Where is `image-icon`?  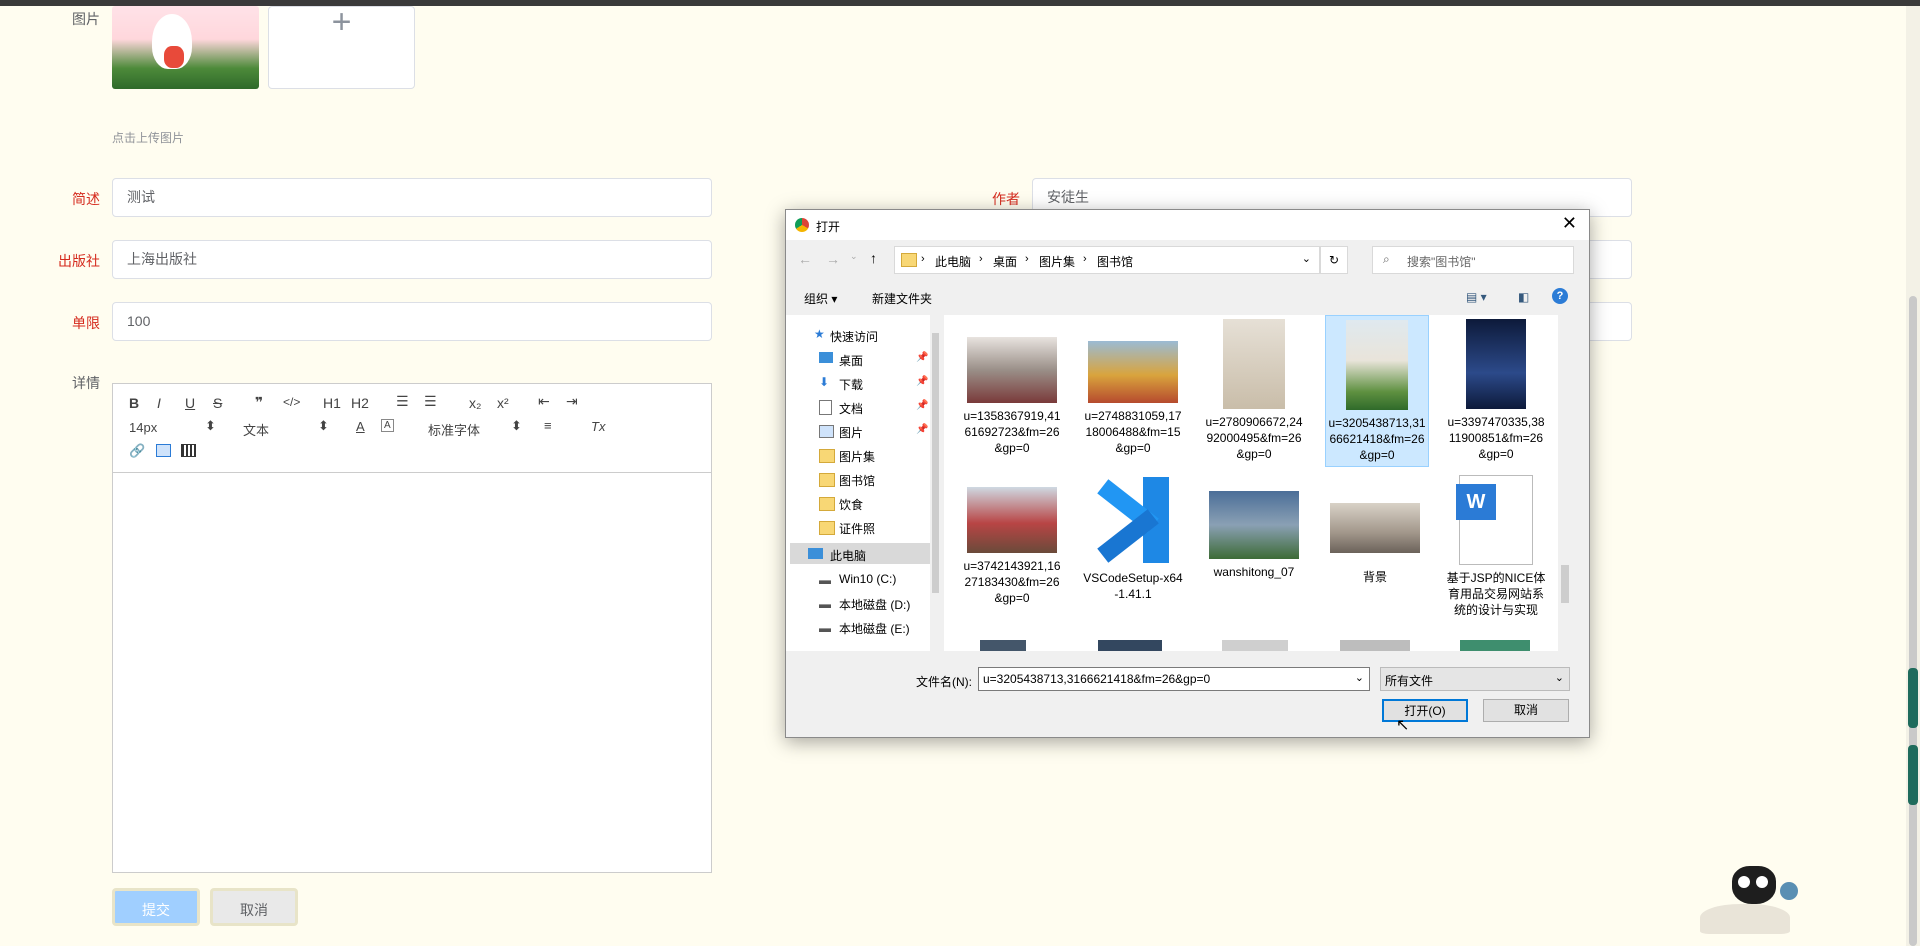 image-icon is located at coordinates (163, 450).